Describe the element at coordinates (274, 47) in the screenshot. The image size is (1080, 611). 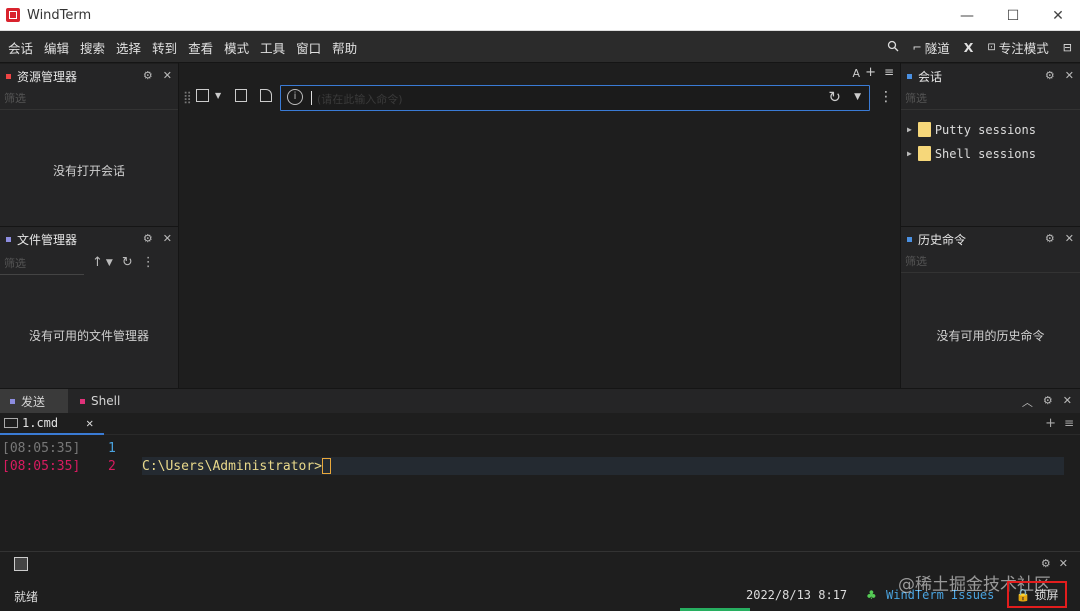
I see `menu-tools: 工具` at that location.